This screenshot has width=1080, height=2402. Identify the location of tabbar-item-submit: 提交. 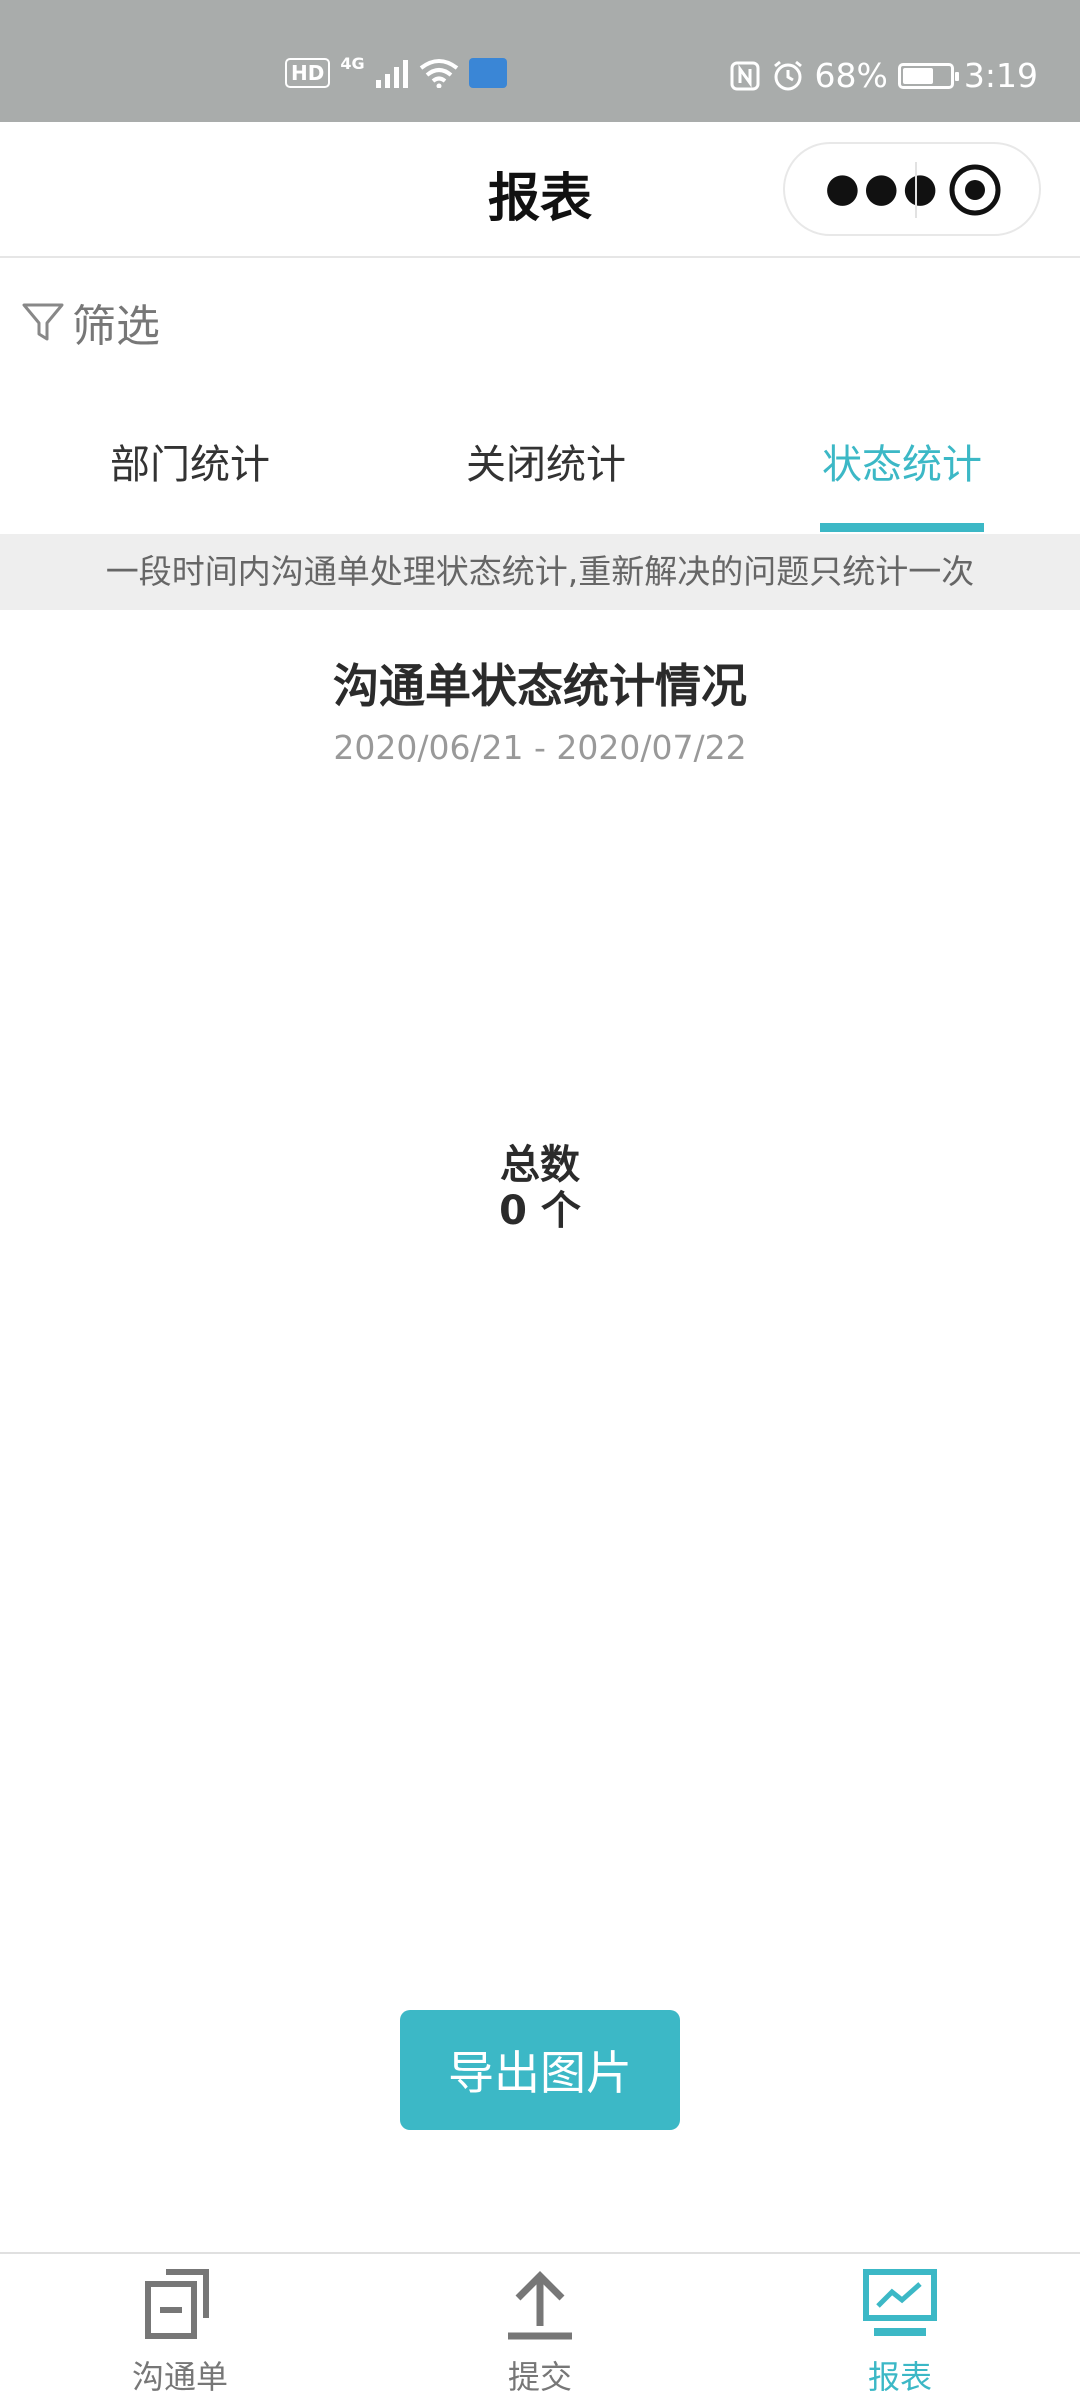
(540, 2328).